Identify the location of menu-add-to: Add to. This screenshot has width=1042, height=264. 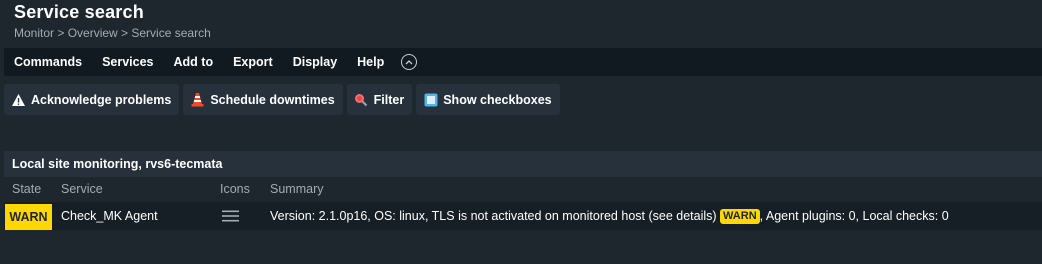
(194, 62).